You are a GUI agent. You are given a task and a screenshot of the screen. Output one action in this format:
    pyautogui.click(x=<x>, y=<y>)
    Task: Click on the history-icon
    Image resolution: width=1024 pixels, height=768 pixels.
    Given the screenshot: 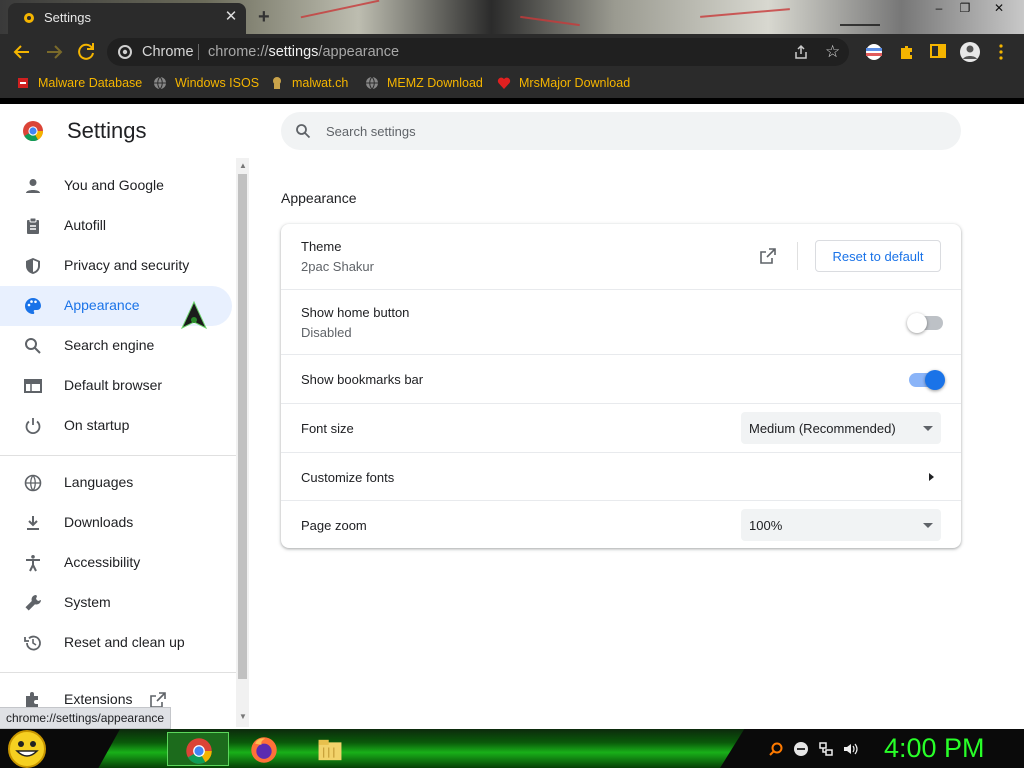 What is the action you would take?
    pyautogui.click(x=32, y=643)
    